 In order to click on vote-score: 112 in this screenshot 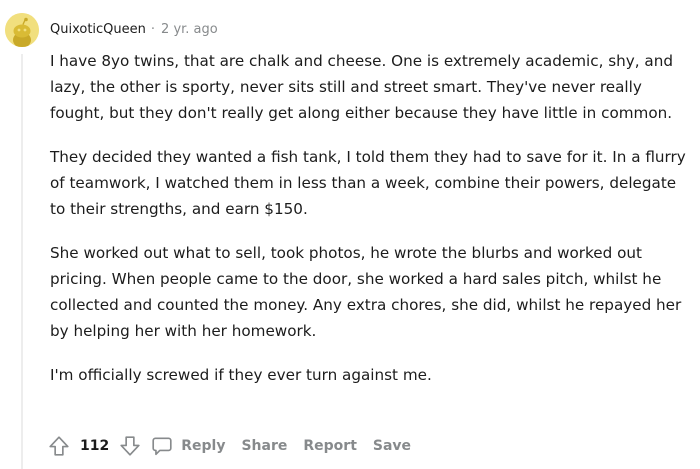, I will do `click(95, 446)`.